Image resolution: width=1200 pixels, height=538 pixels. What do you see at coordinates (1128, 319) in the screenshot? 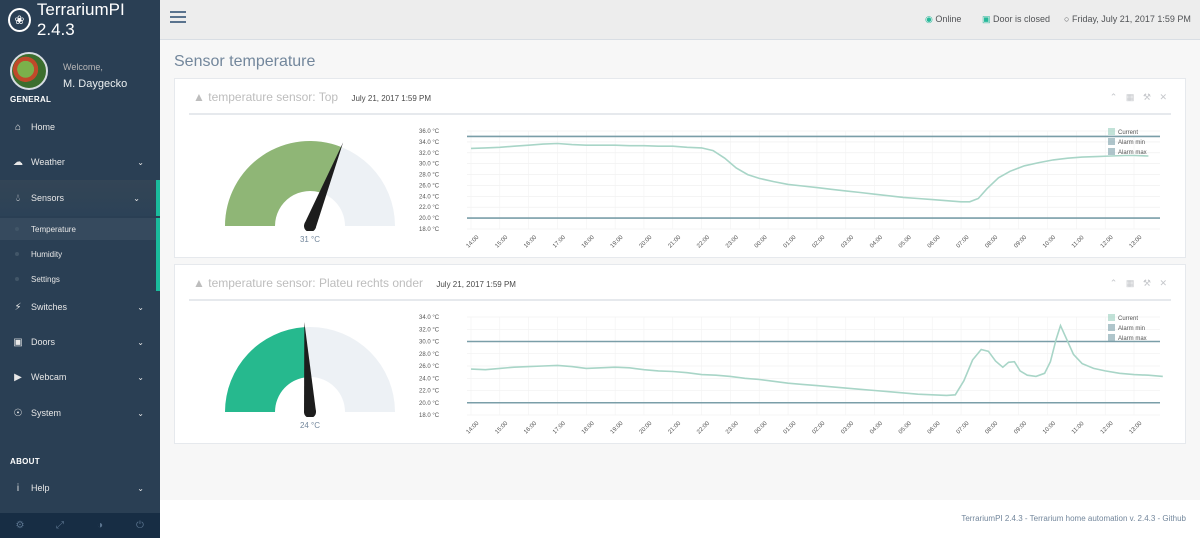
I see `legend-label: Current` at bounding box center [1128, 319].